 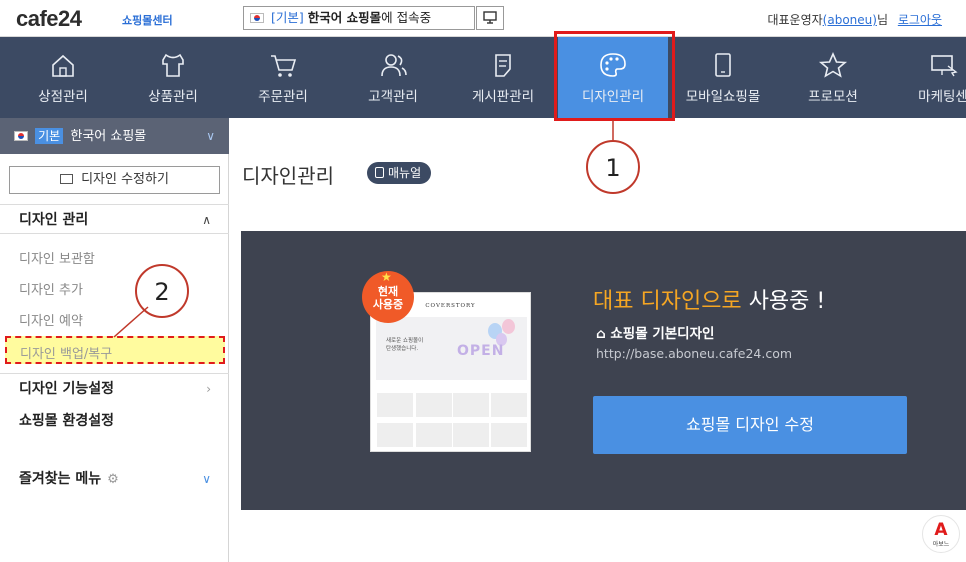 I want to click on shirt-icon, so click(x=173, y=65).